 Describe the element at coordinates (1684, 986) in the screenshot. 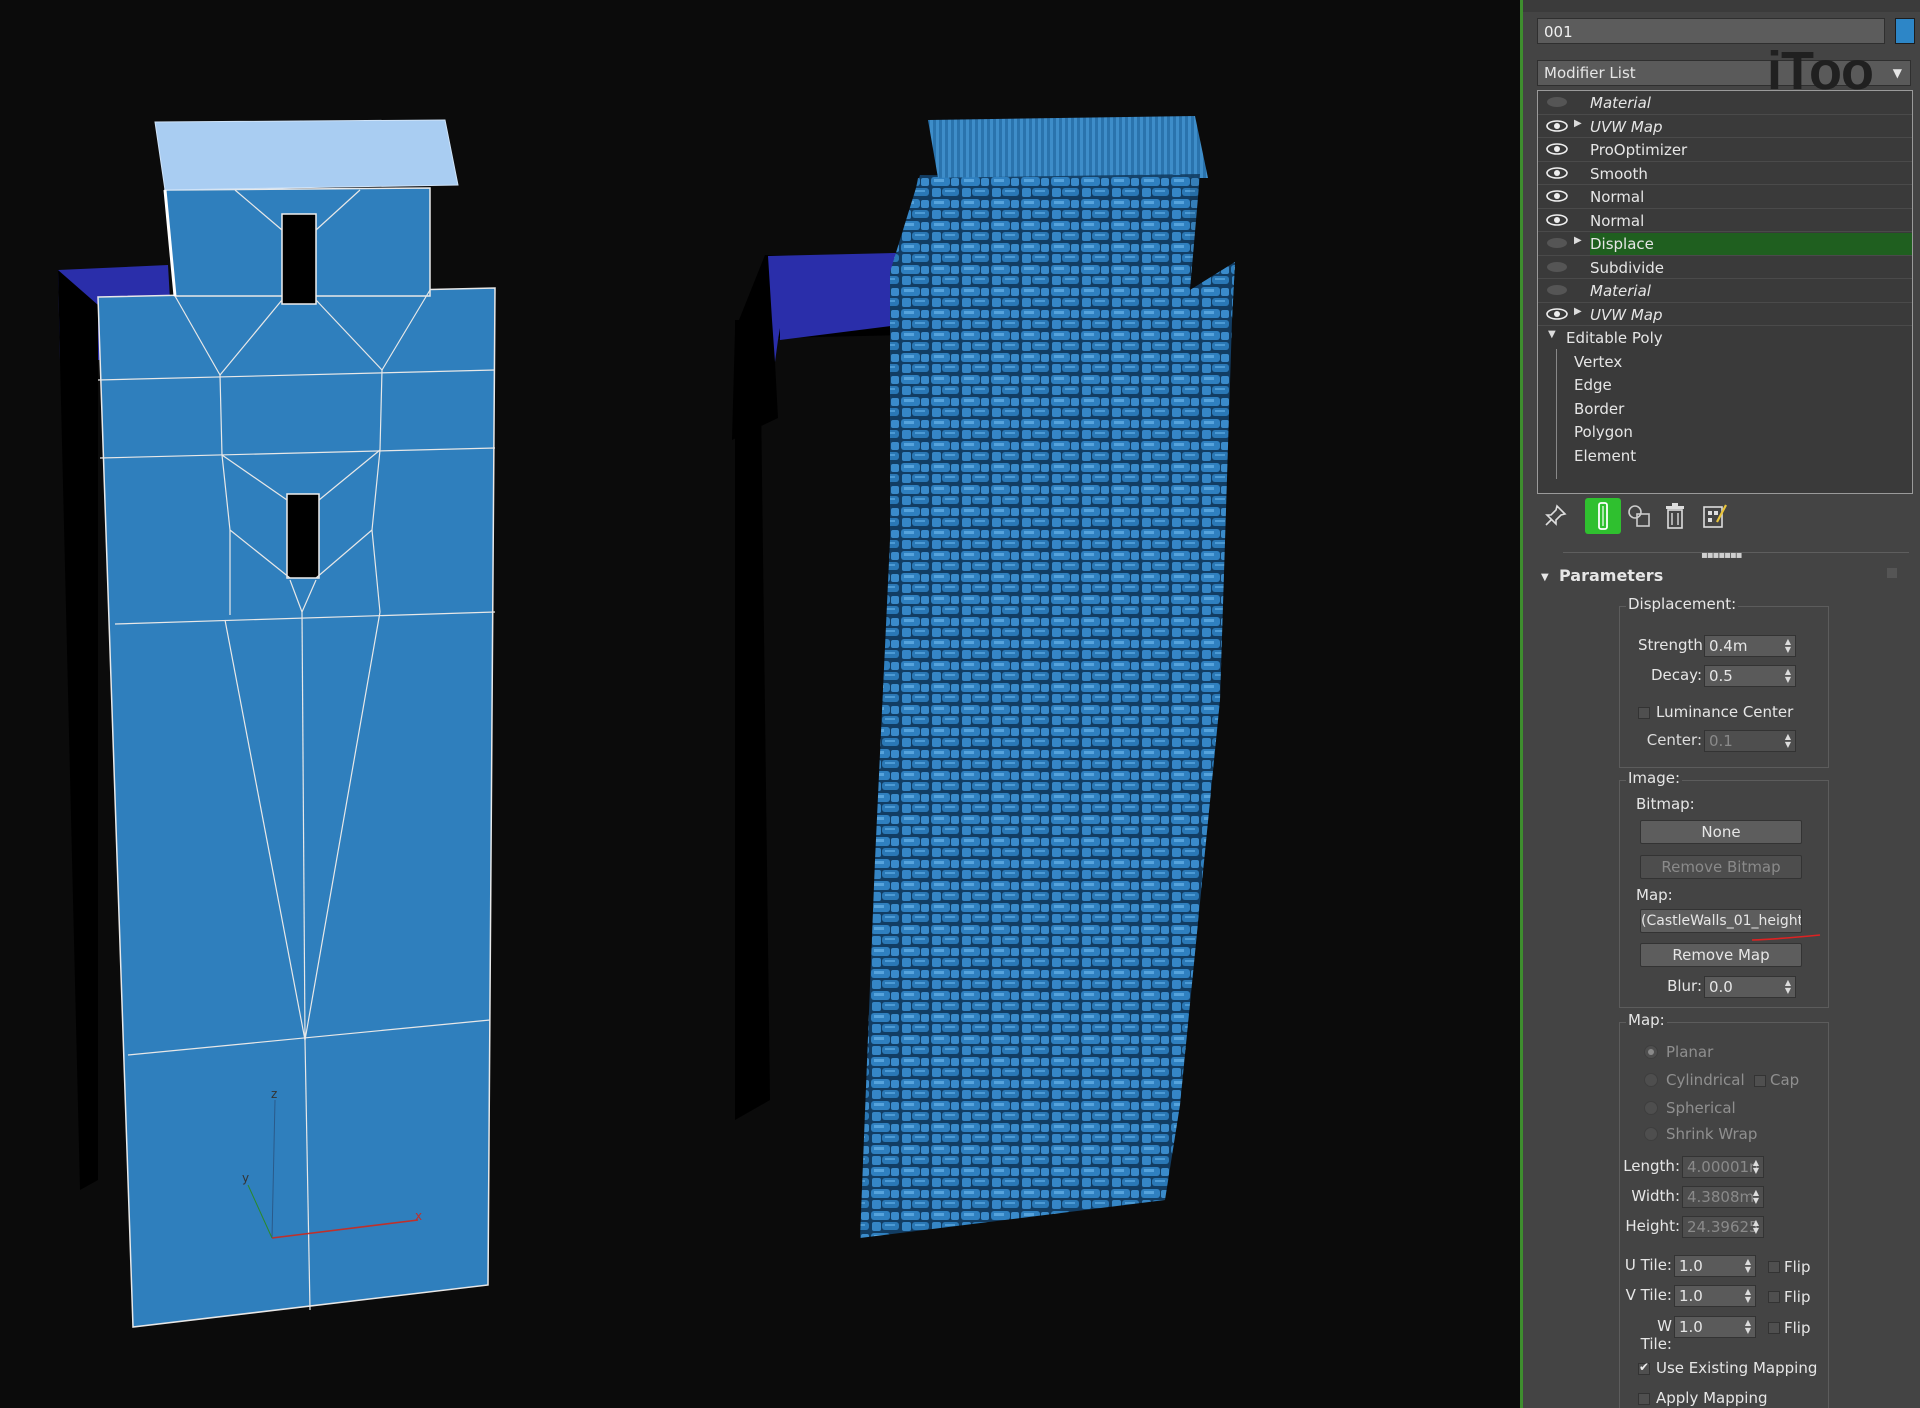

I see `blur-label: Blur:` at that location.